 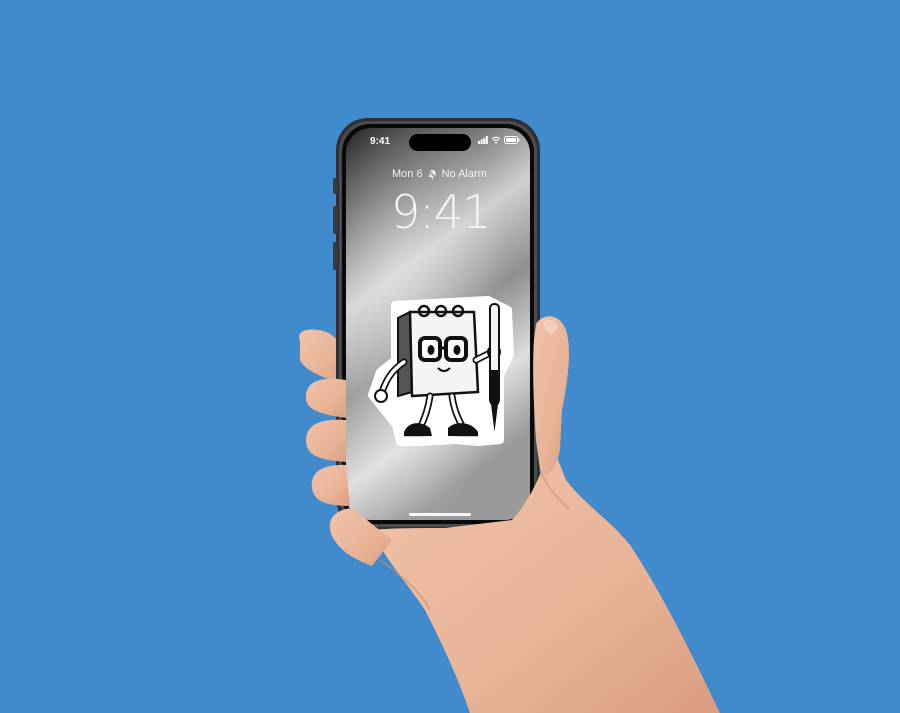 I want to click on home-indicator, so click(x=440, y=514).